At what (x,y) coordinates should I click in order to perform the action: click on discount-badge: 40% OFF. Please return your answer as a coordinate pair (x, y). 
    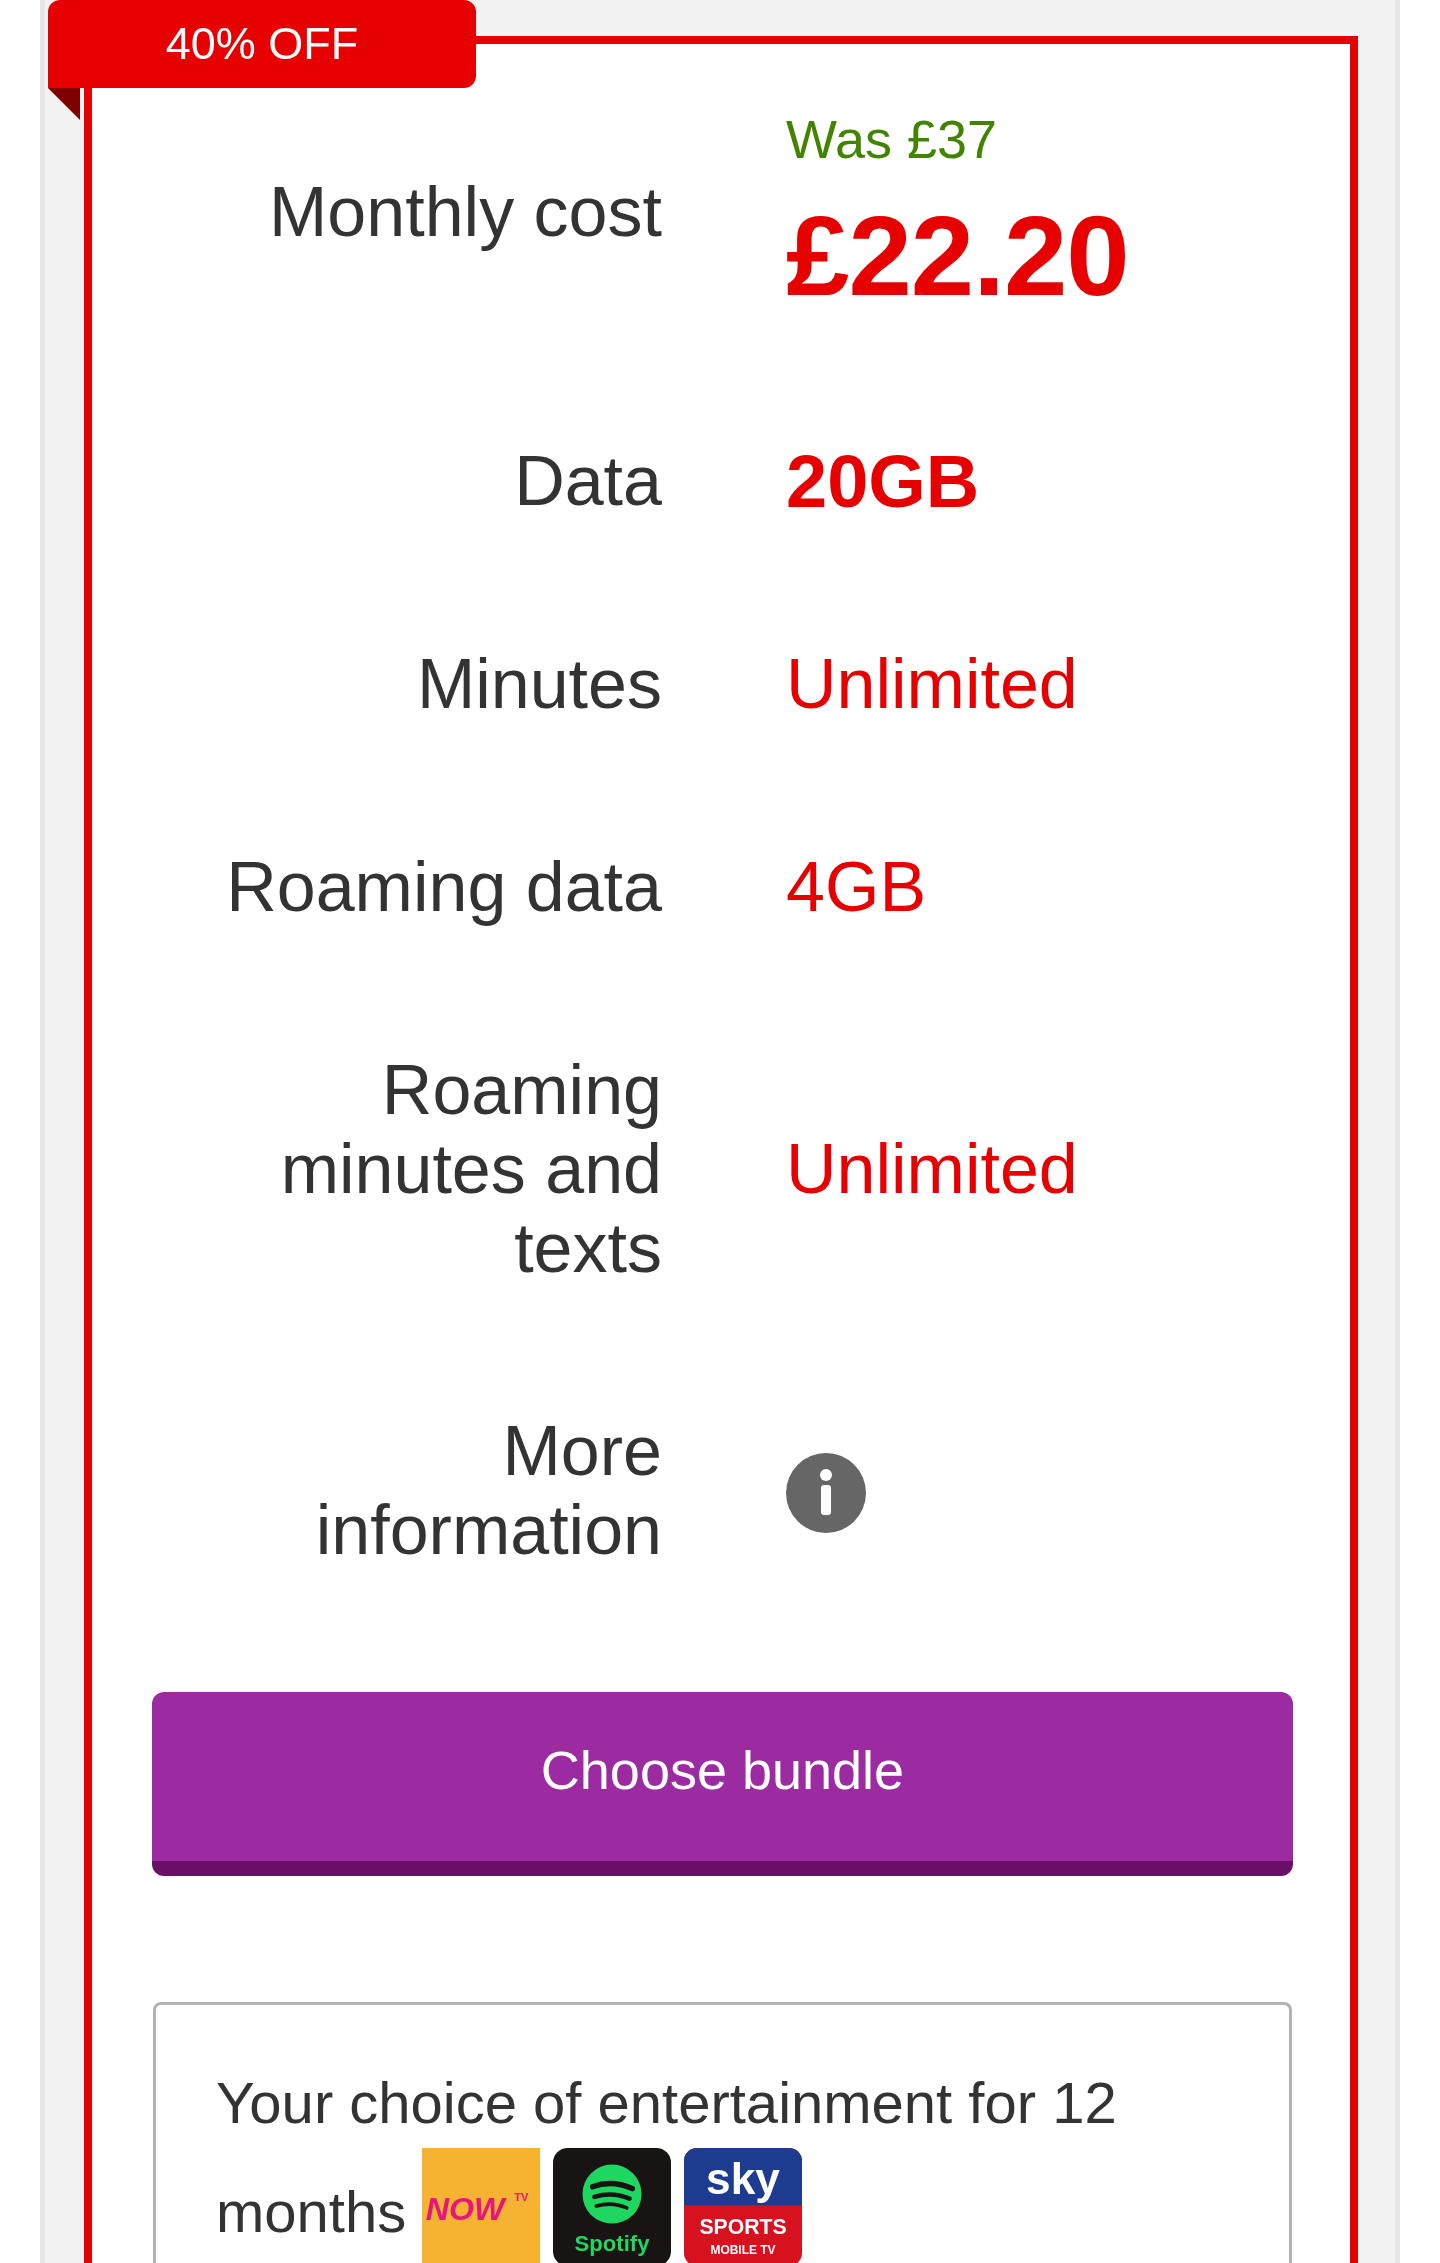
    Looking at the image, I should click on (262, 44).